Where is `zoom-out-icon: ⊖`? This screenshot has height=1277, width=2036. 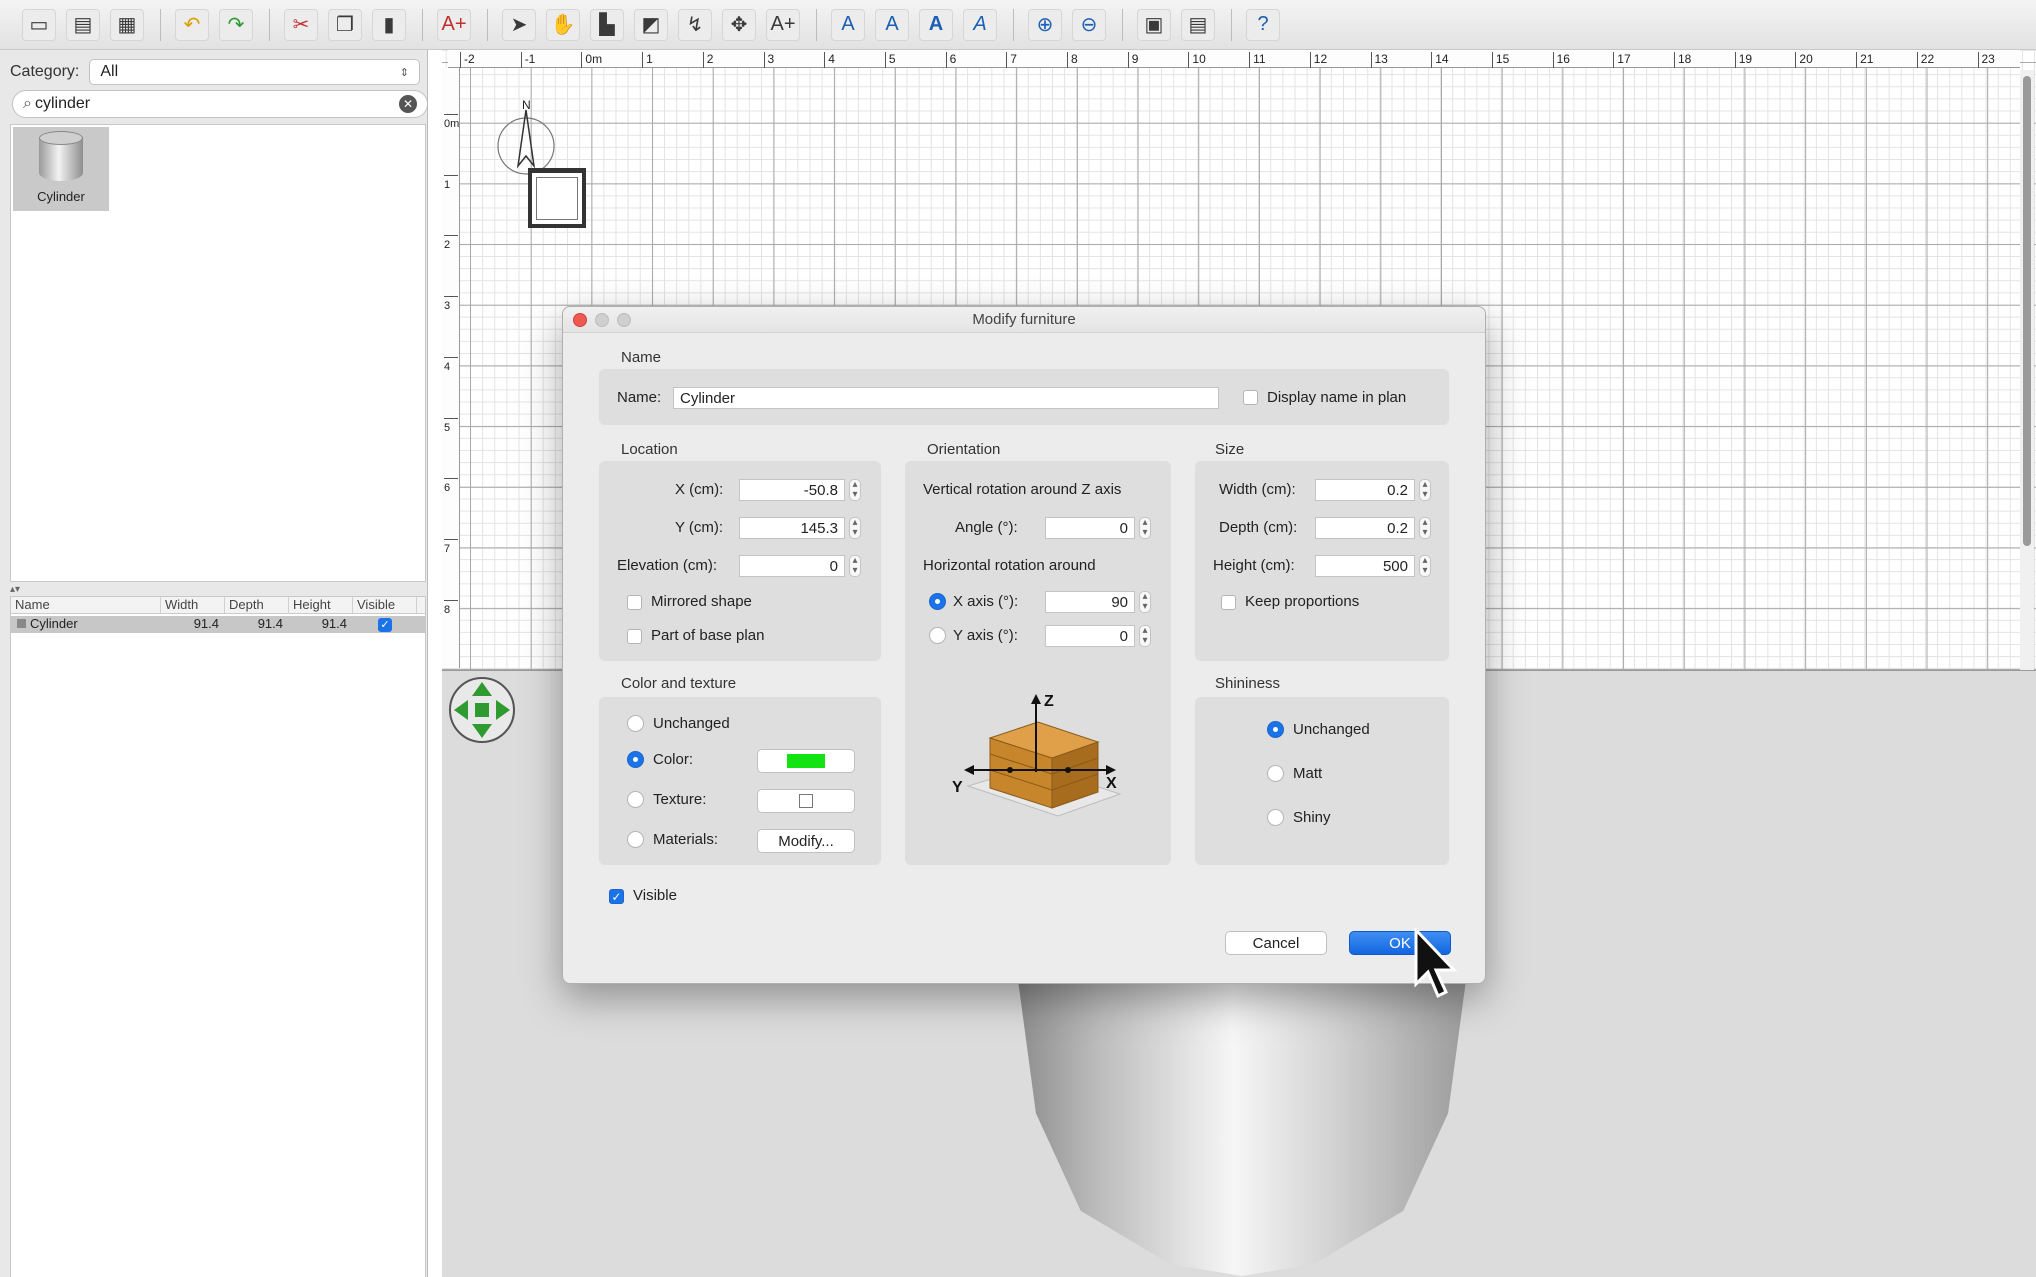 zoom-out-icon: ⊖ is located at coordinates (1089, 24).